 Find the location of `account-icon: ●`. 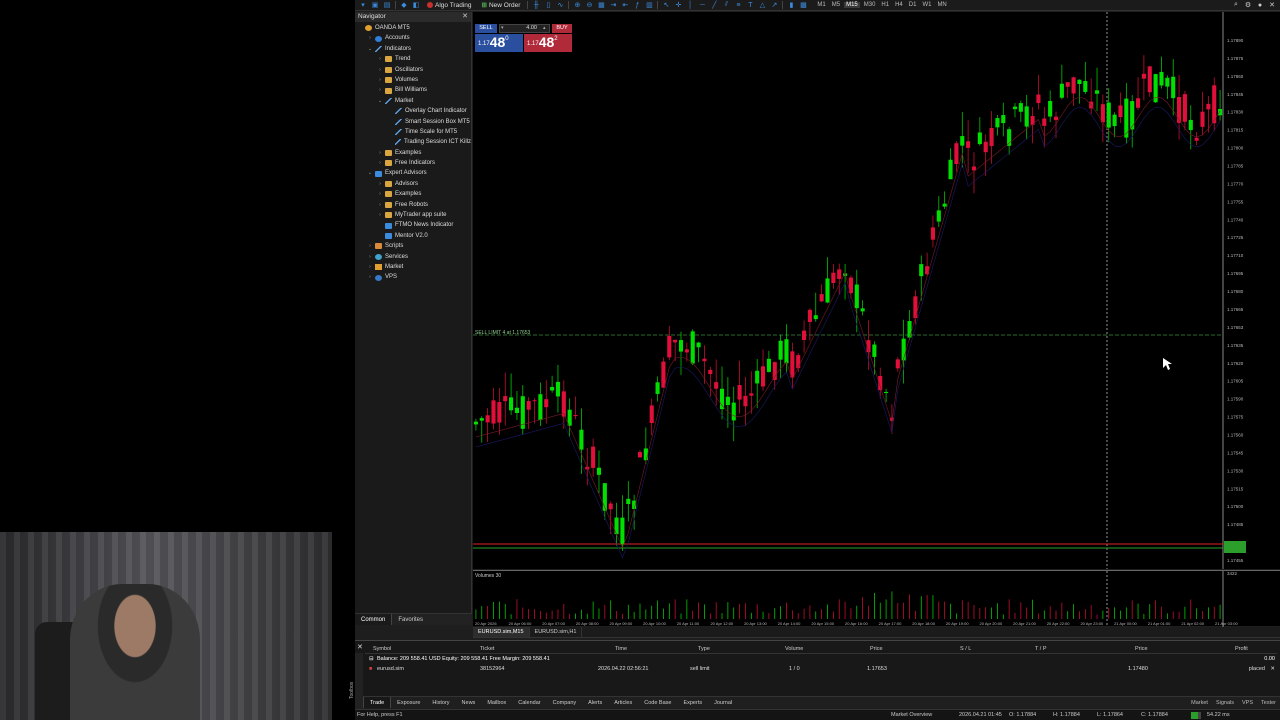

account-icon: ● is located at coordinates (1260, 5).